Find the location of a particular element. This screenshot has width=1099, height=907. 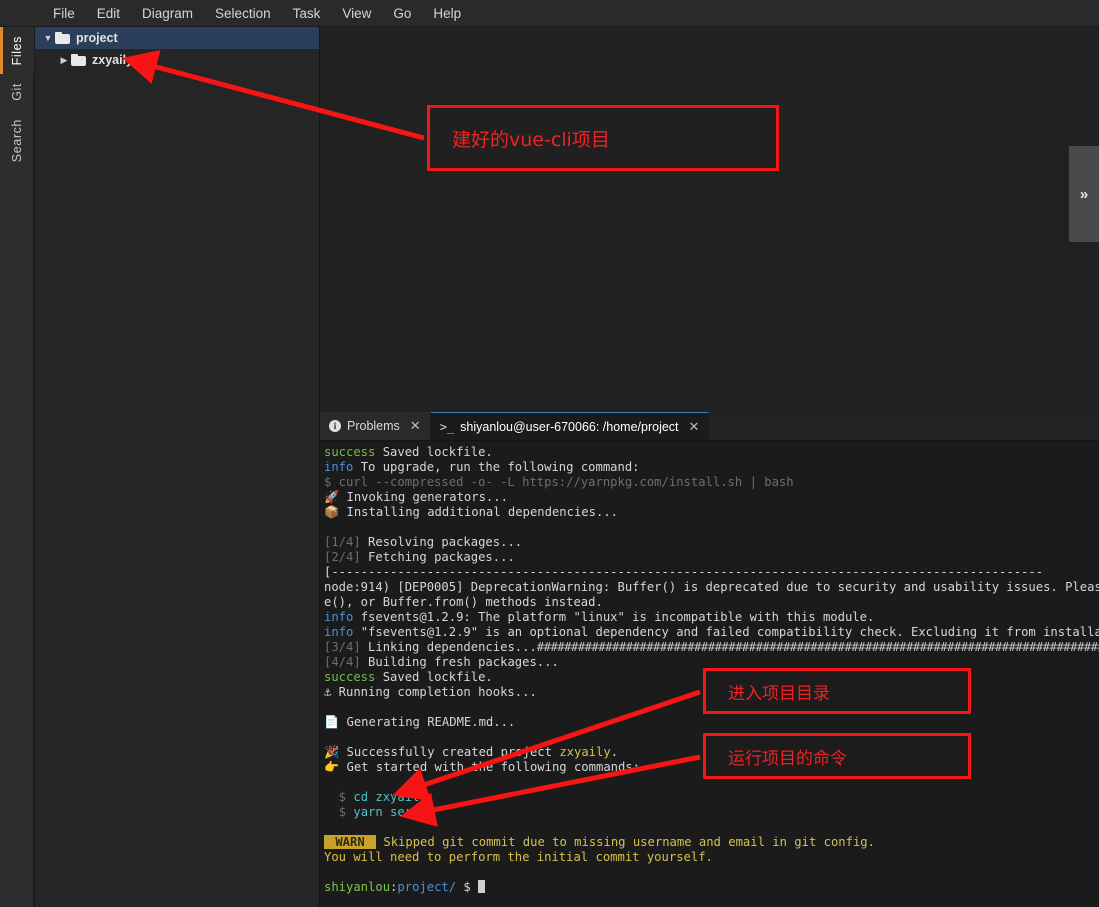

terminal-tab-problems: i Problems ✕ is located at coordinates (375, 426).